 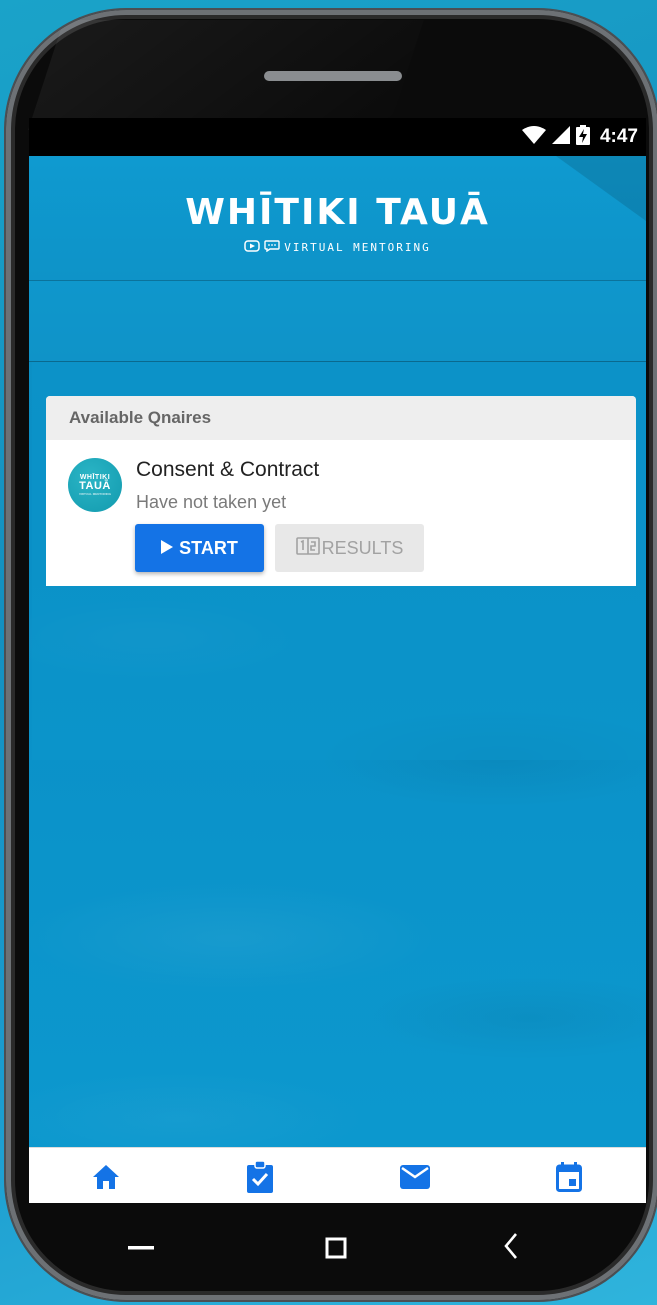 I want to click on start-button-label: START, so click(x=208, y=547).